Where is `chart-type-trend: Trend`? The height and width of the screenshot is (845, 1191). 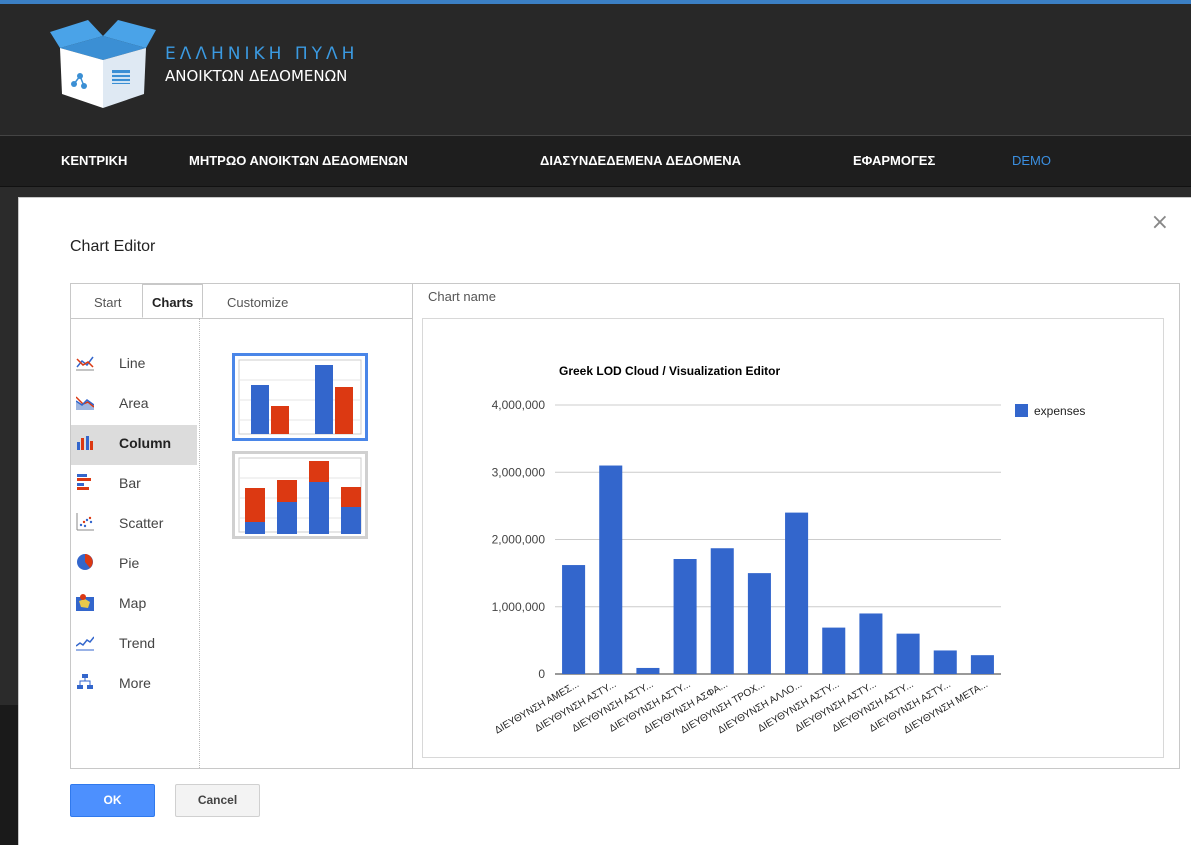
chart-type-trend: Trend is located at coordinates (134, 645).